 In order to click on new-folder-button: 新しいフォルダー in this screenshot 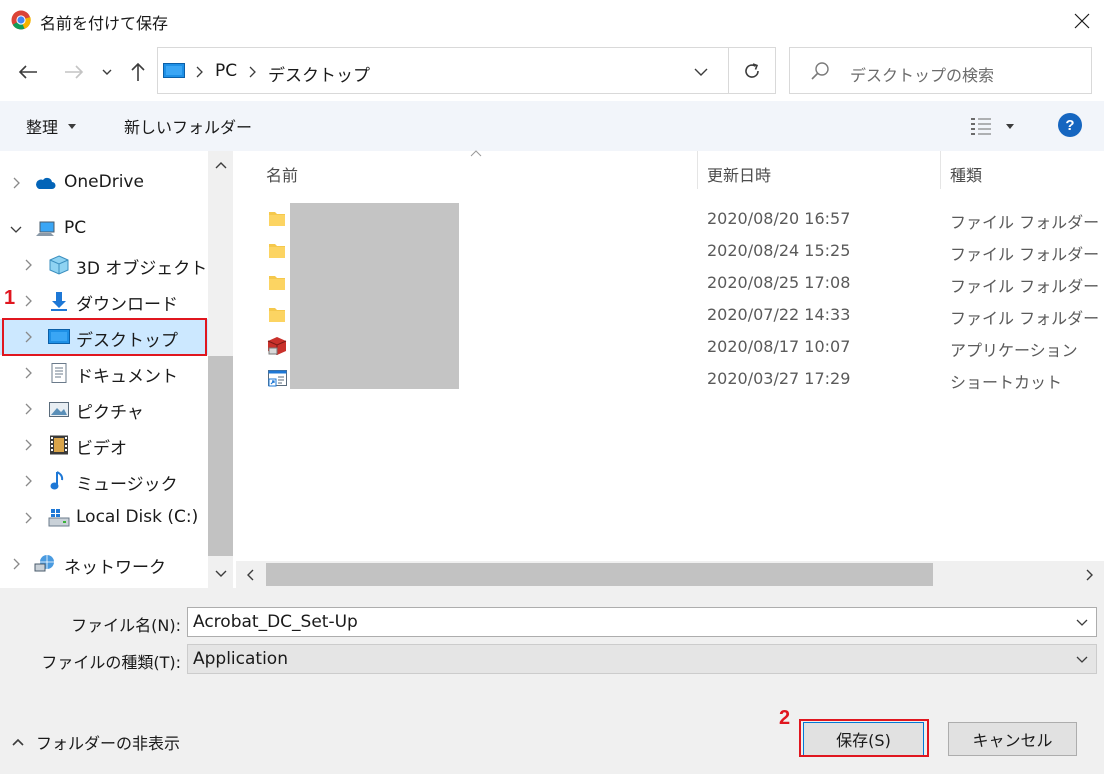, I will do `click(184, 126)`.